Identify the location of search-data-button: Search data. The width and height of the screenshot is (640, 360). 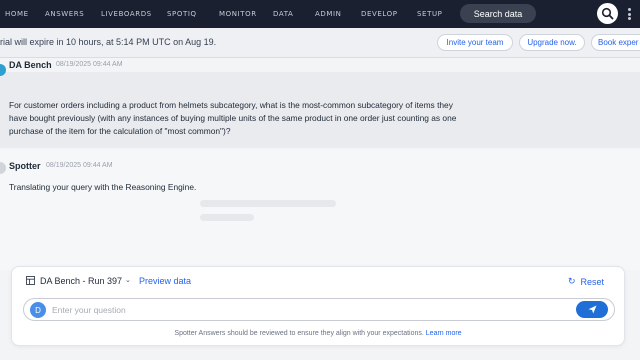
(498, 13).